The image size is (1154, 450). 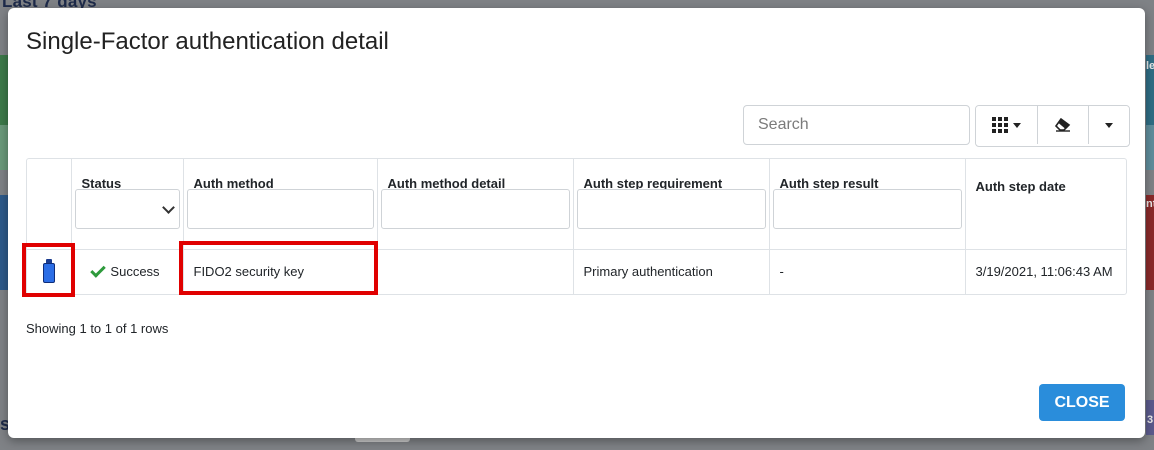 What do you see at coordinates (475, 209) in the screenshot?
I see `method-detail-filter-input` at bounding box center [475, 209].